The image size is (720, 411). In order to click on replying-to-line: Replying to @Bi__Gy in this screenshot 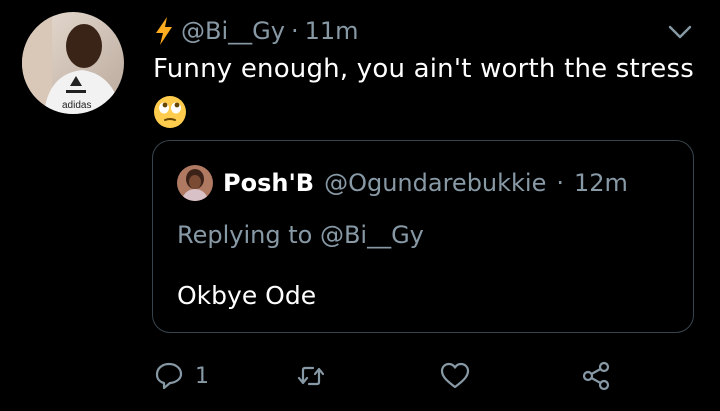, I will do `click(300, 235)`.